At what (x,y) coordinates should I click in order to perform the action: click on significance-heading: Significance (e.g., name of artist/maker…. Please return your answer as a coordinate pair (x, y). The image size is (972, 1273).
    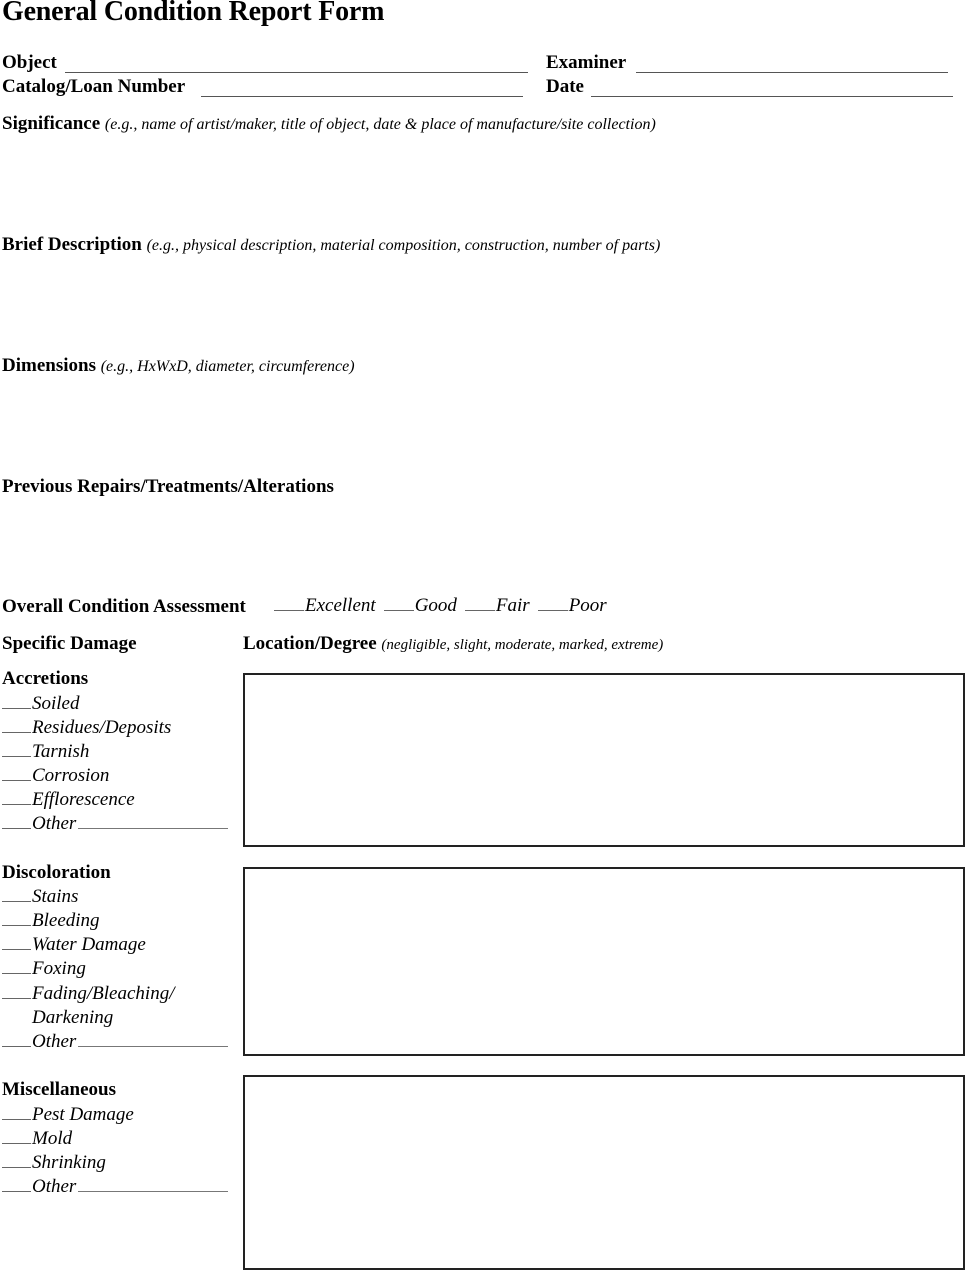
    Looking at the image, I should click on (329, 124).